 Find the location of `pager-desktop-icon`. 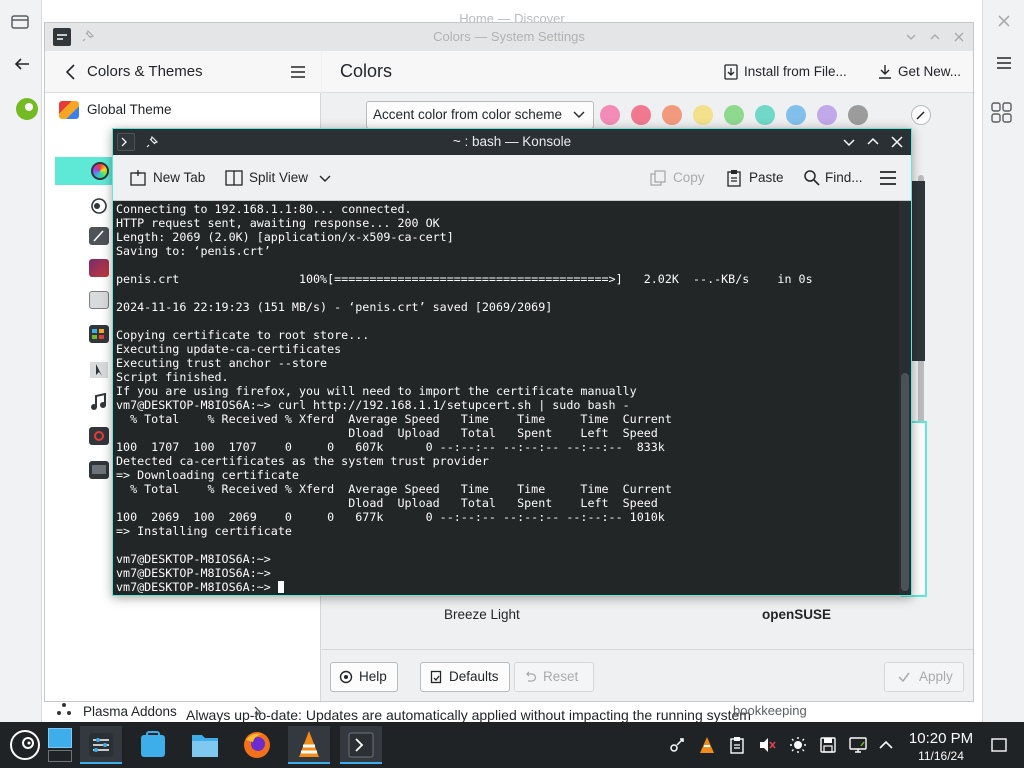

pager-desktop-icon is located at coordinates (60, 745).